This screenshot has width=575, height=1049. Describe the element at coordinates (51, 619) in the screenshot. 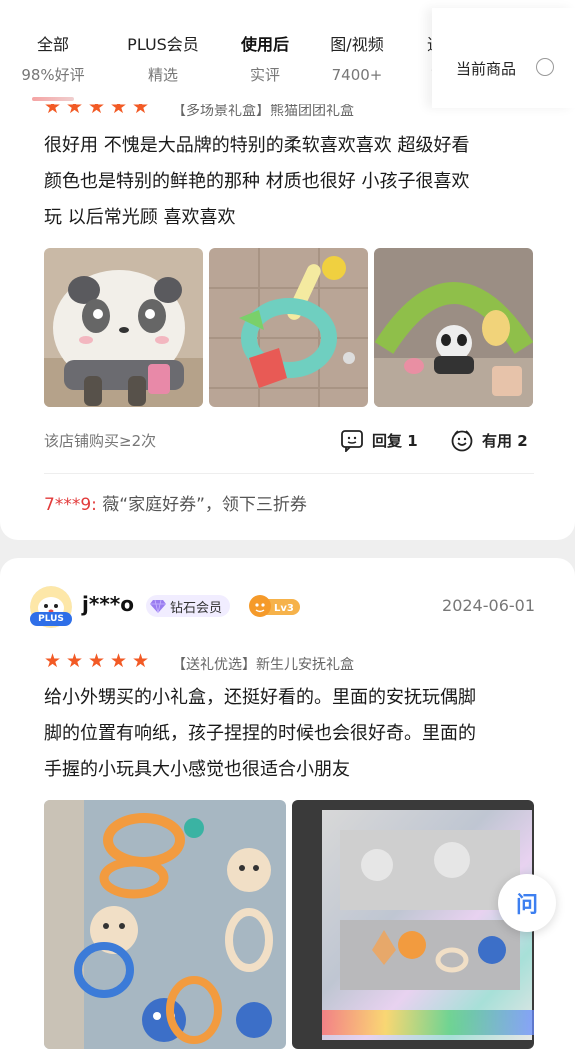

I see `plus-badge: PLUS` at that location.